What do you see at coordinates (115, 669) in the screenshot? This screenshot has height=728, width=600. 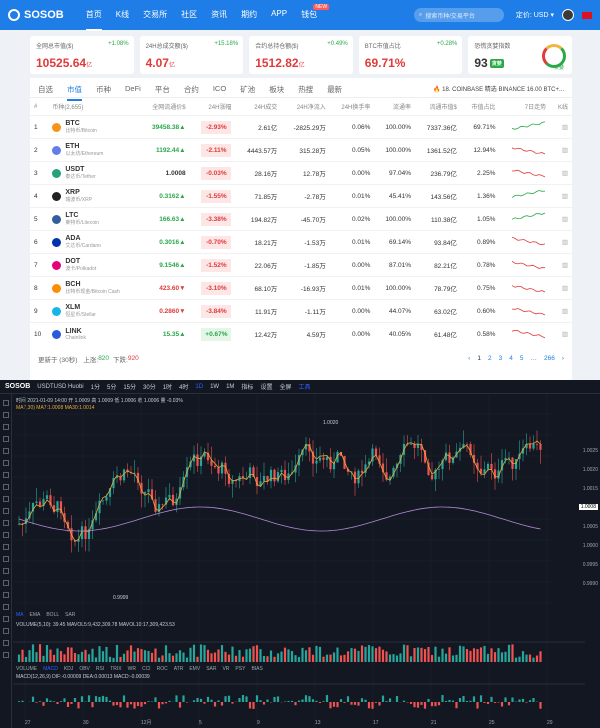 I see `indicator-tab: TRIX` at bounding box center [115, 669].